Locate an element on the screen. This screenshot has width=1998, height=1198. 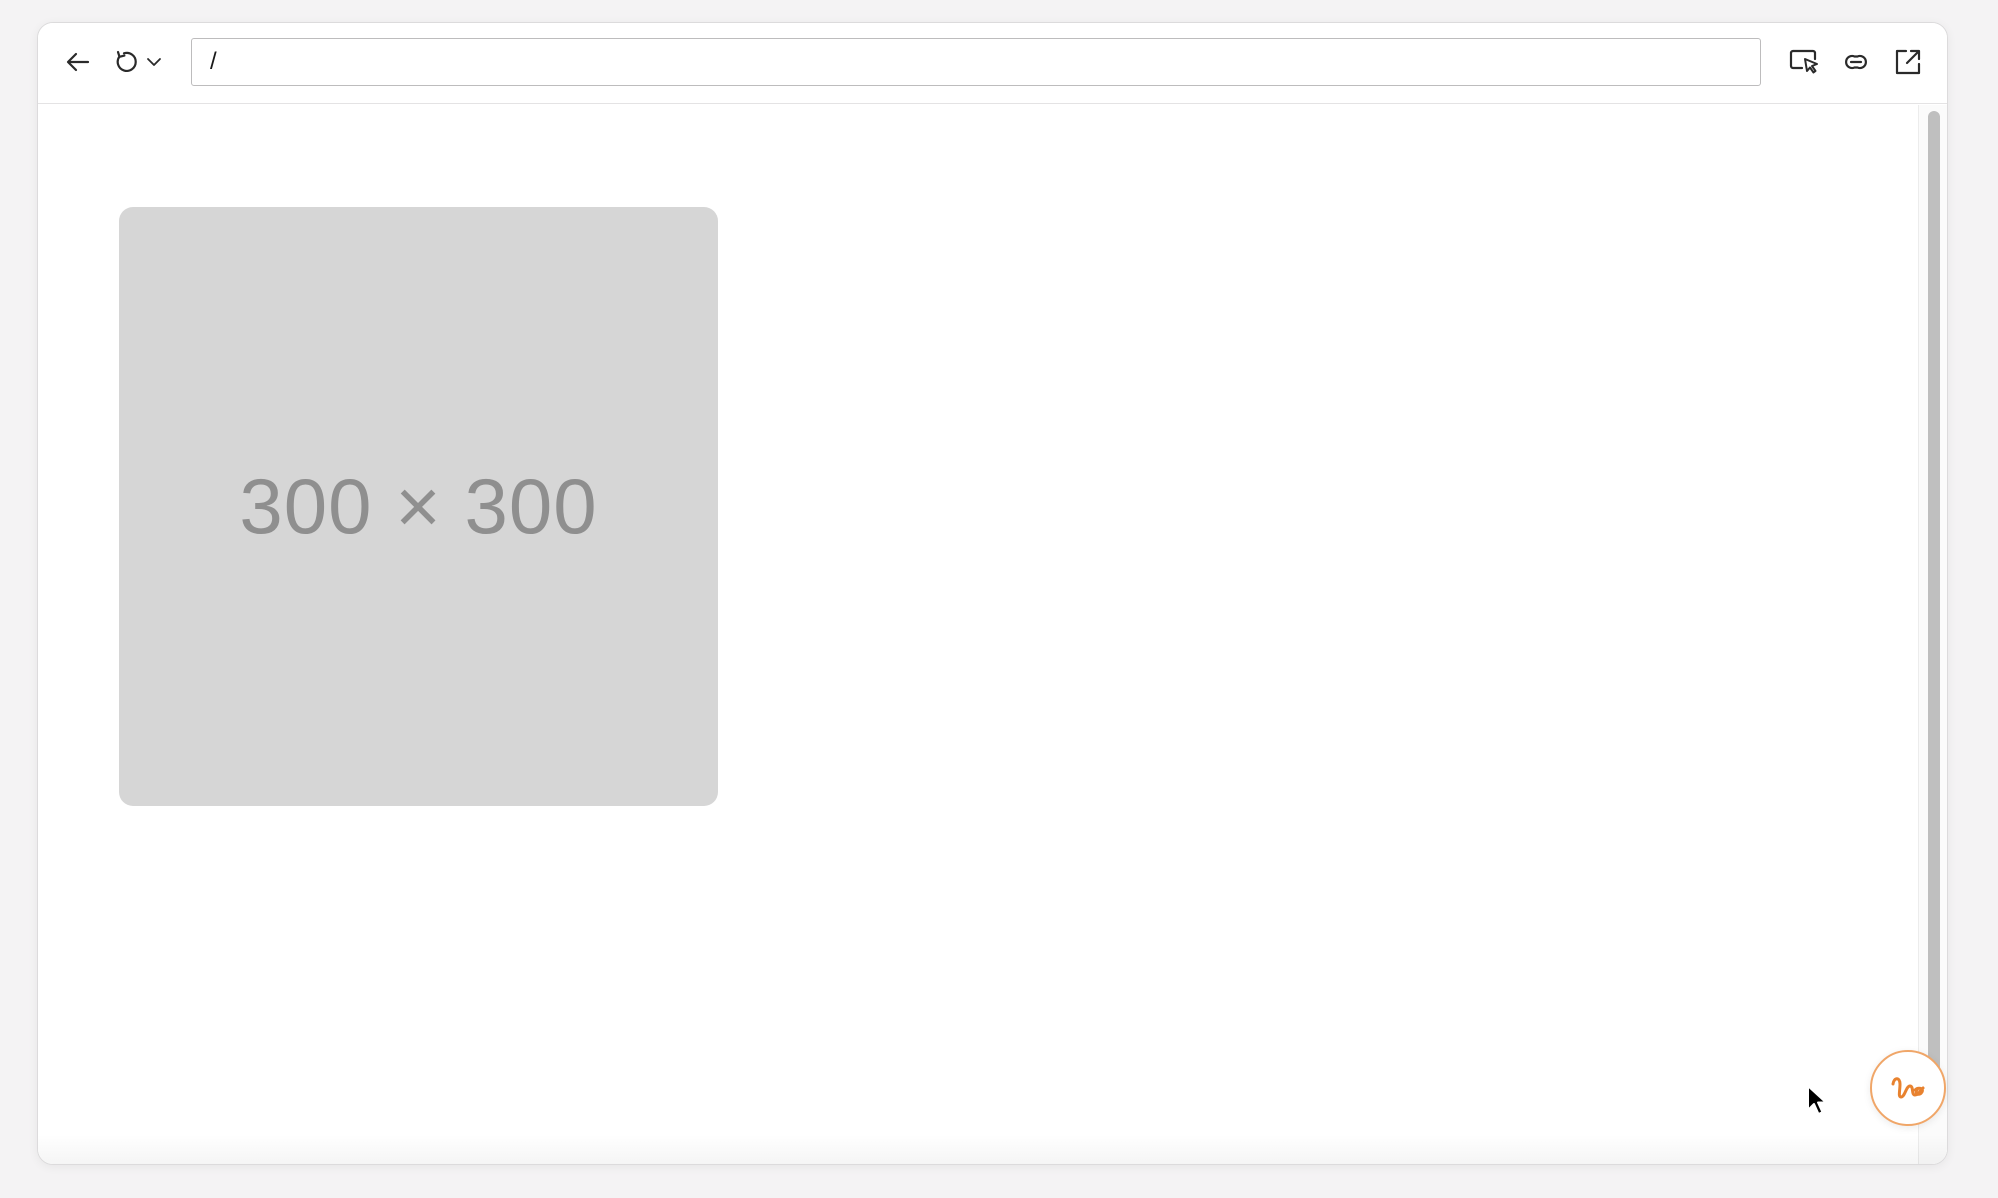
copy-link-button is located at coordinates (1856, 62).